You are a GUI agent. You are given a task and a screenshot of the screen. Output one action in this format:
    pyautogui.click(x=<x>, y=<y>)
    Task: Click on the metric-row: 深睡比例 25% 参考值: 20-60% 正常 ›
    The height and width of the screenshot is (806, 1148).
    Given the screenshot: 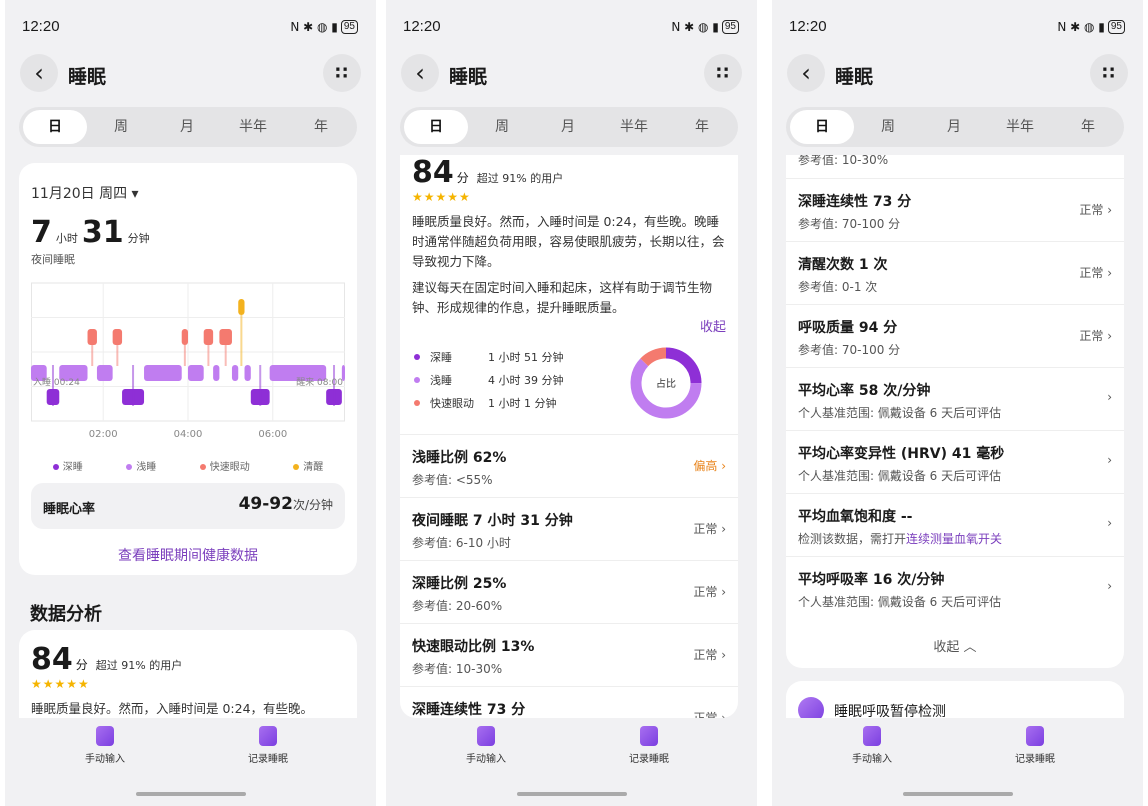 What is the action you would take?
    pyautogui.click(x=569, y=591)
    